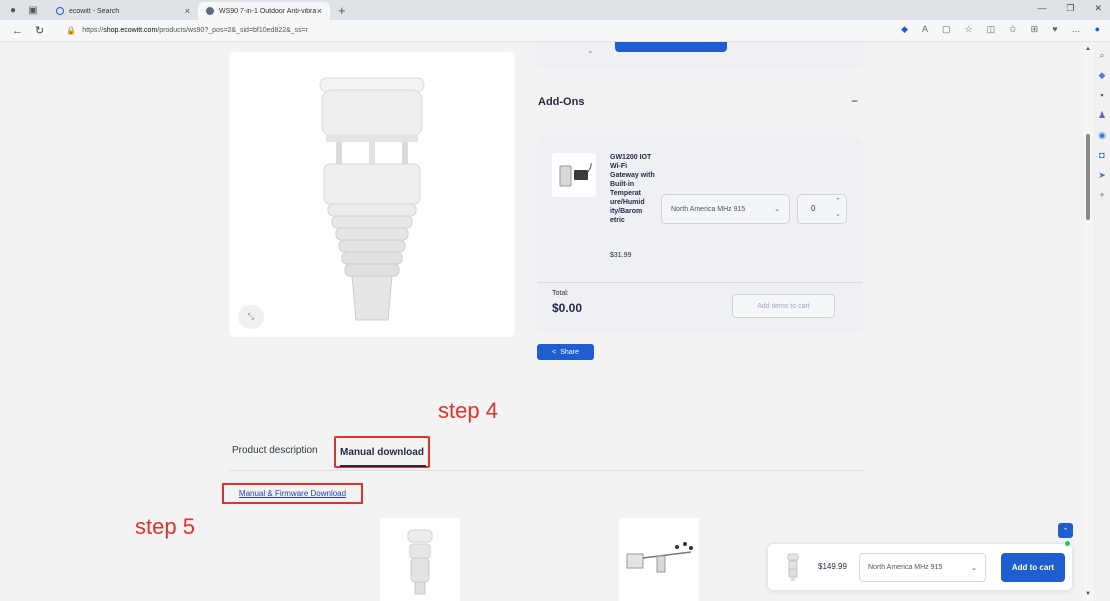 This screenshot has height=601, width=1110. What do you see at coordinates (33, 10) in the screenshot?
I see `tab-actions-icon: ▣` at bounding box center [33, 10].